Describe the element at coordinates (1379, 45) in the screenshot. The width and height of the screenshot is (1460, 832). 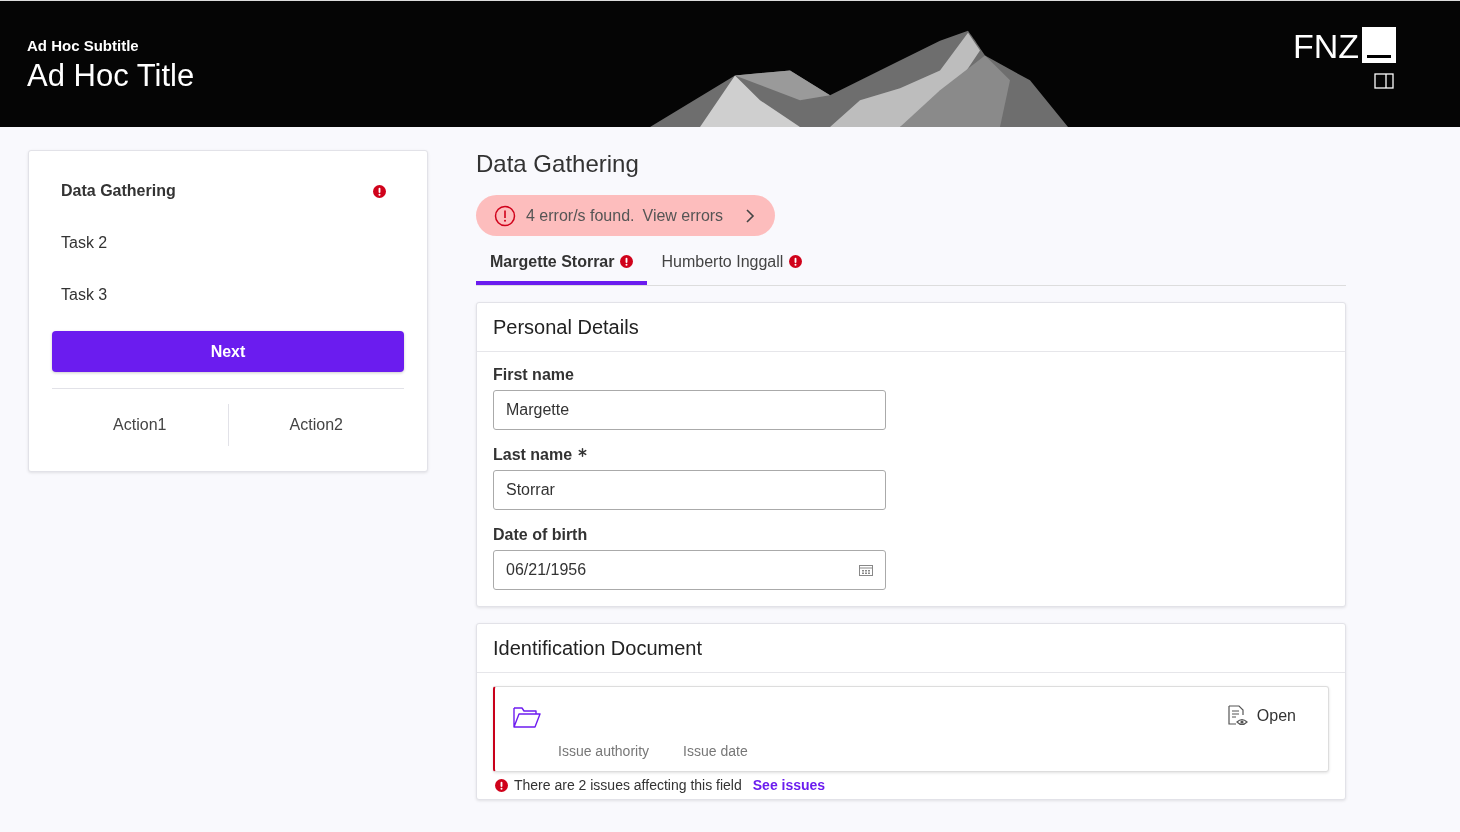
I see `logo-icon` at that location.